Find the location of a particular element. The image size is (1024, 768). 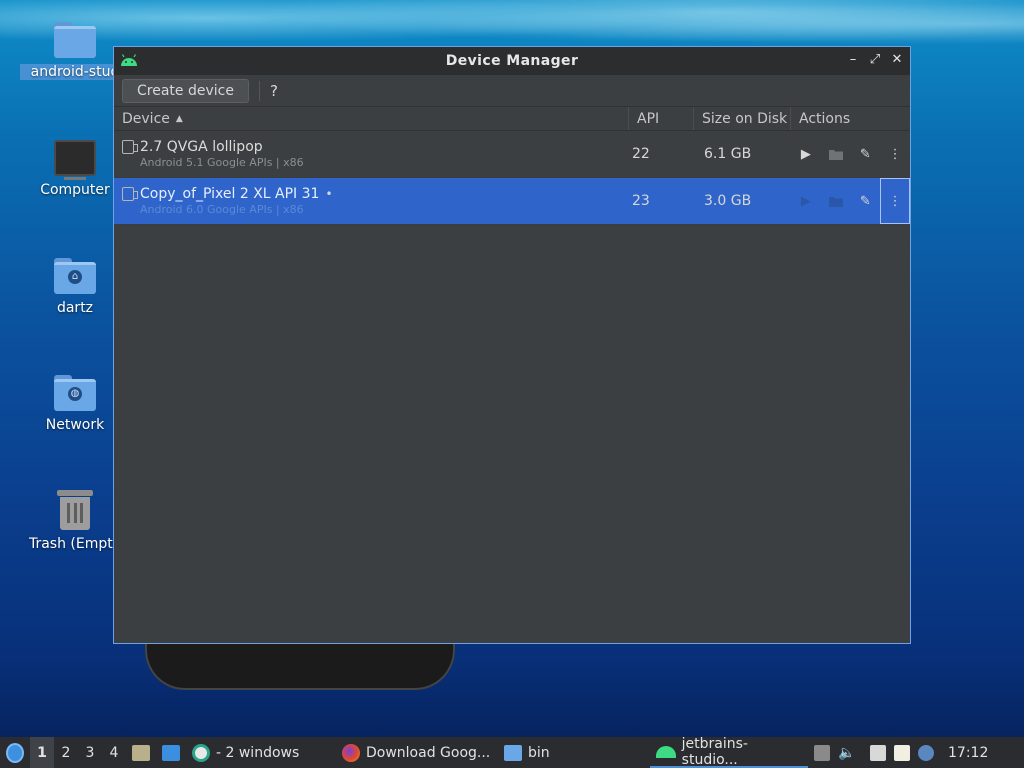

task-label: bin is located at coordinates (539, 752).